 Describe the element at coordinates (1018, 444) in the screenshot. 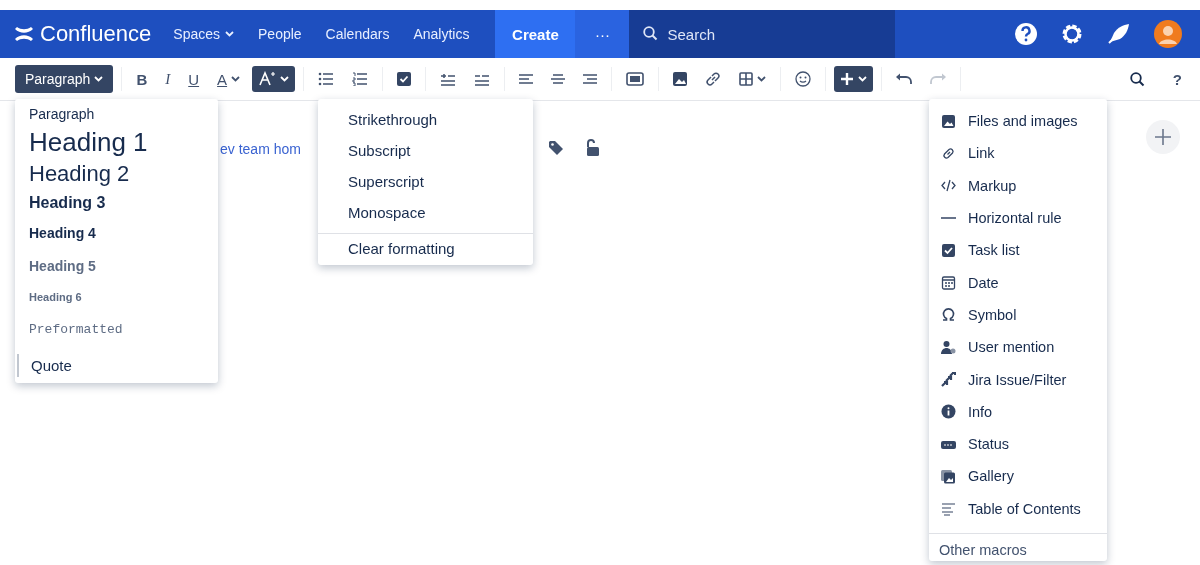

I see `menu-item: Status` at that location.